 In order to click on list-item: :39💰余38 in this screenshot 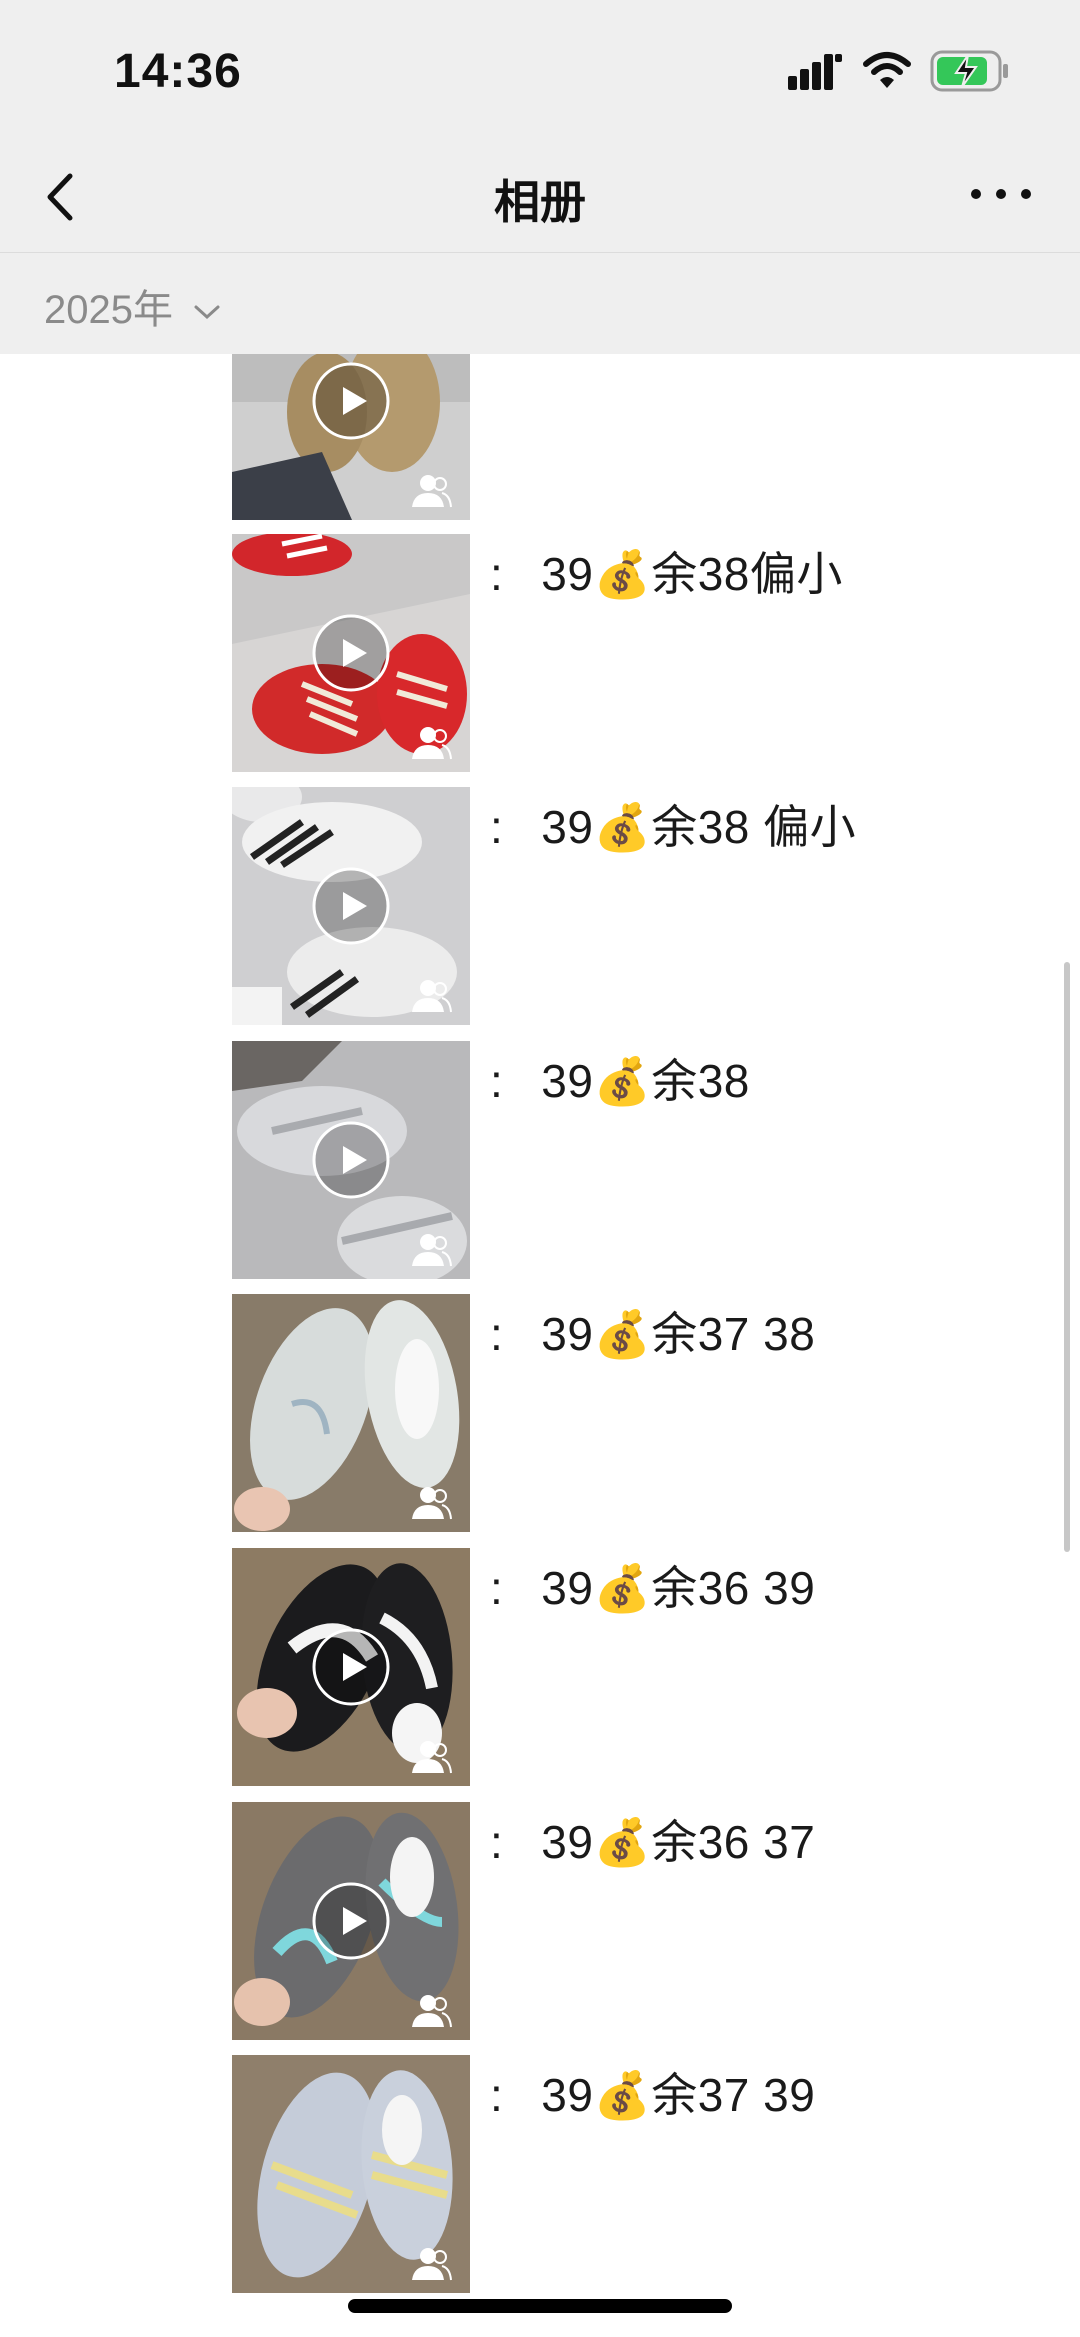, I will do `click(540, 1160)`.